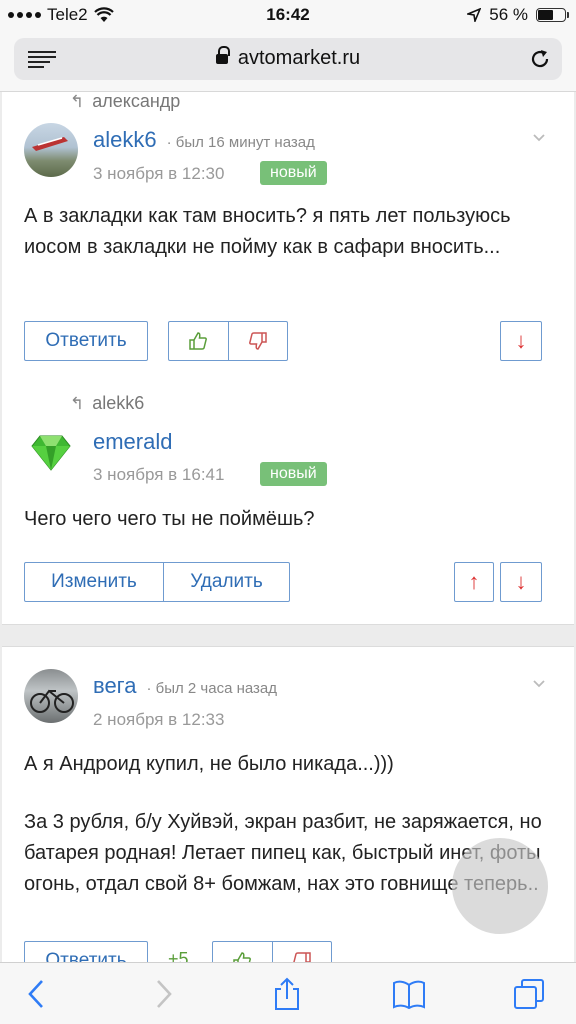 The height and width of the screenshot is (1024, 576). What do you see at coordinates (529, 994) in the screenshot?
I see `tabs-icon` at bounding box center [529, 994].